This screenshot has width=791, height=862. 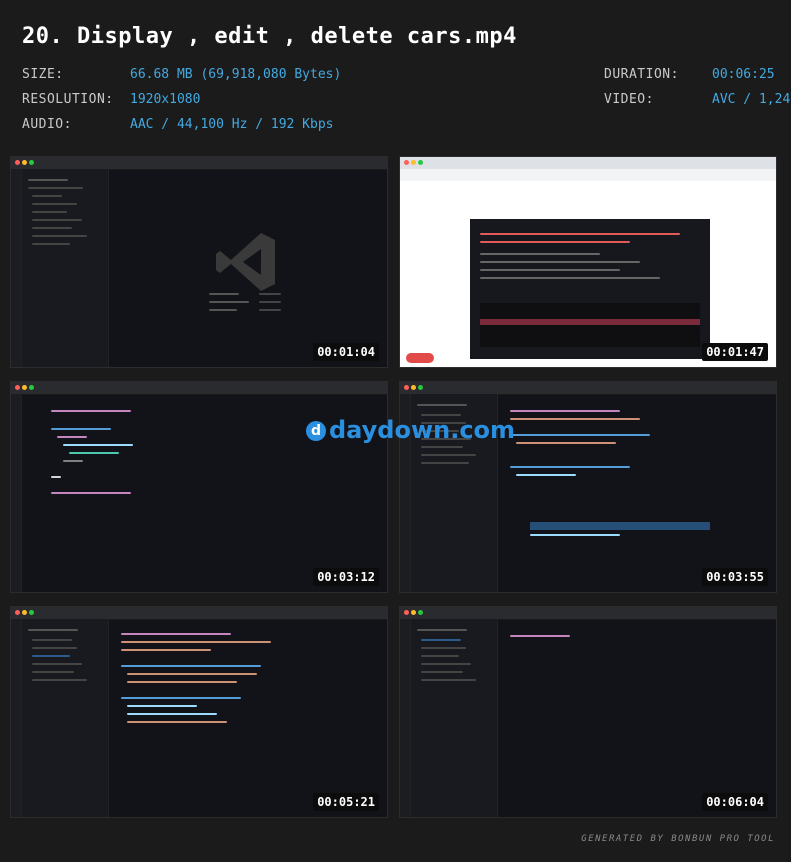 What do you see at coordinates (590, 289) in the screenshot?
I see `dev-overlay` at bounding box center [590, 289].